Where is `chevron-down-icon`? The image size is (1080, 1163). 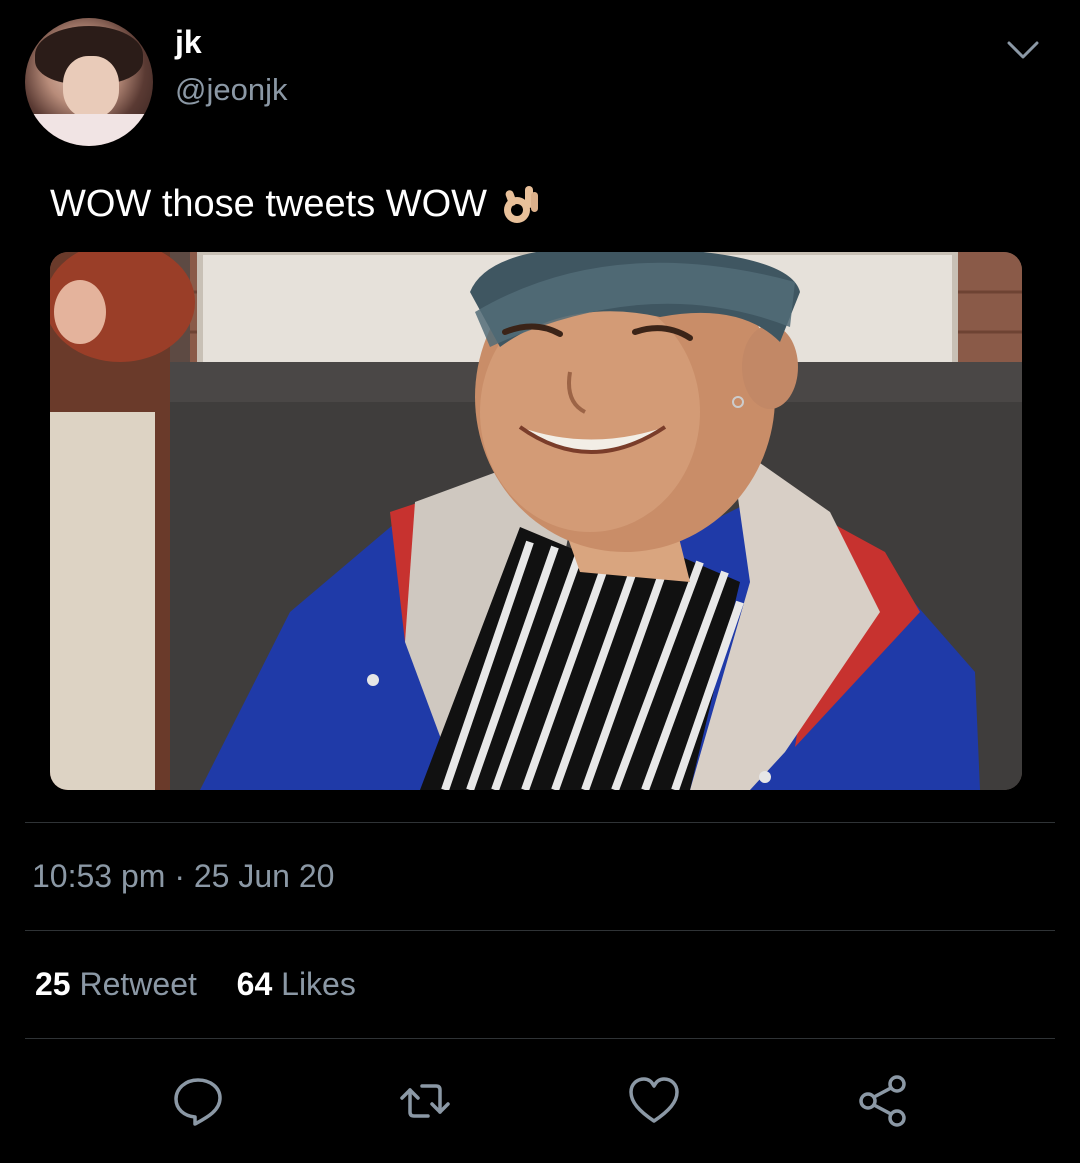 chevron-down-icon is located at coordinates (1023, 50).